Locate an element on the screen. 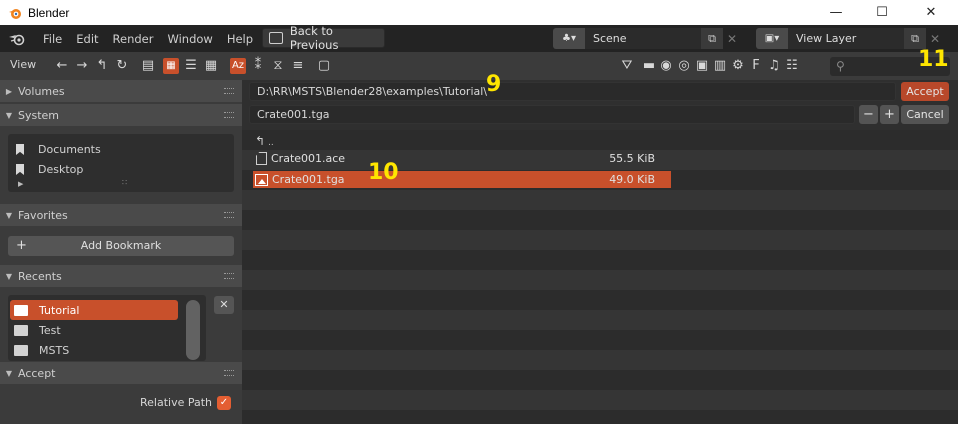 This screenshot has height=424, width=958. add-bookmark-button: + Add Bookmark is located at coordinates (121, 246).